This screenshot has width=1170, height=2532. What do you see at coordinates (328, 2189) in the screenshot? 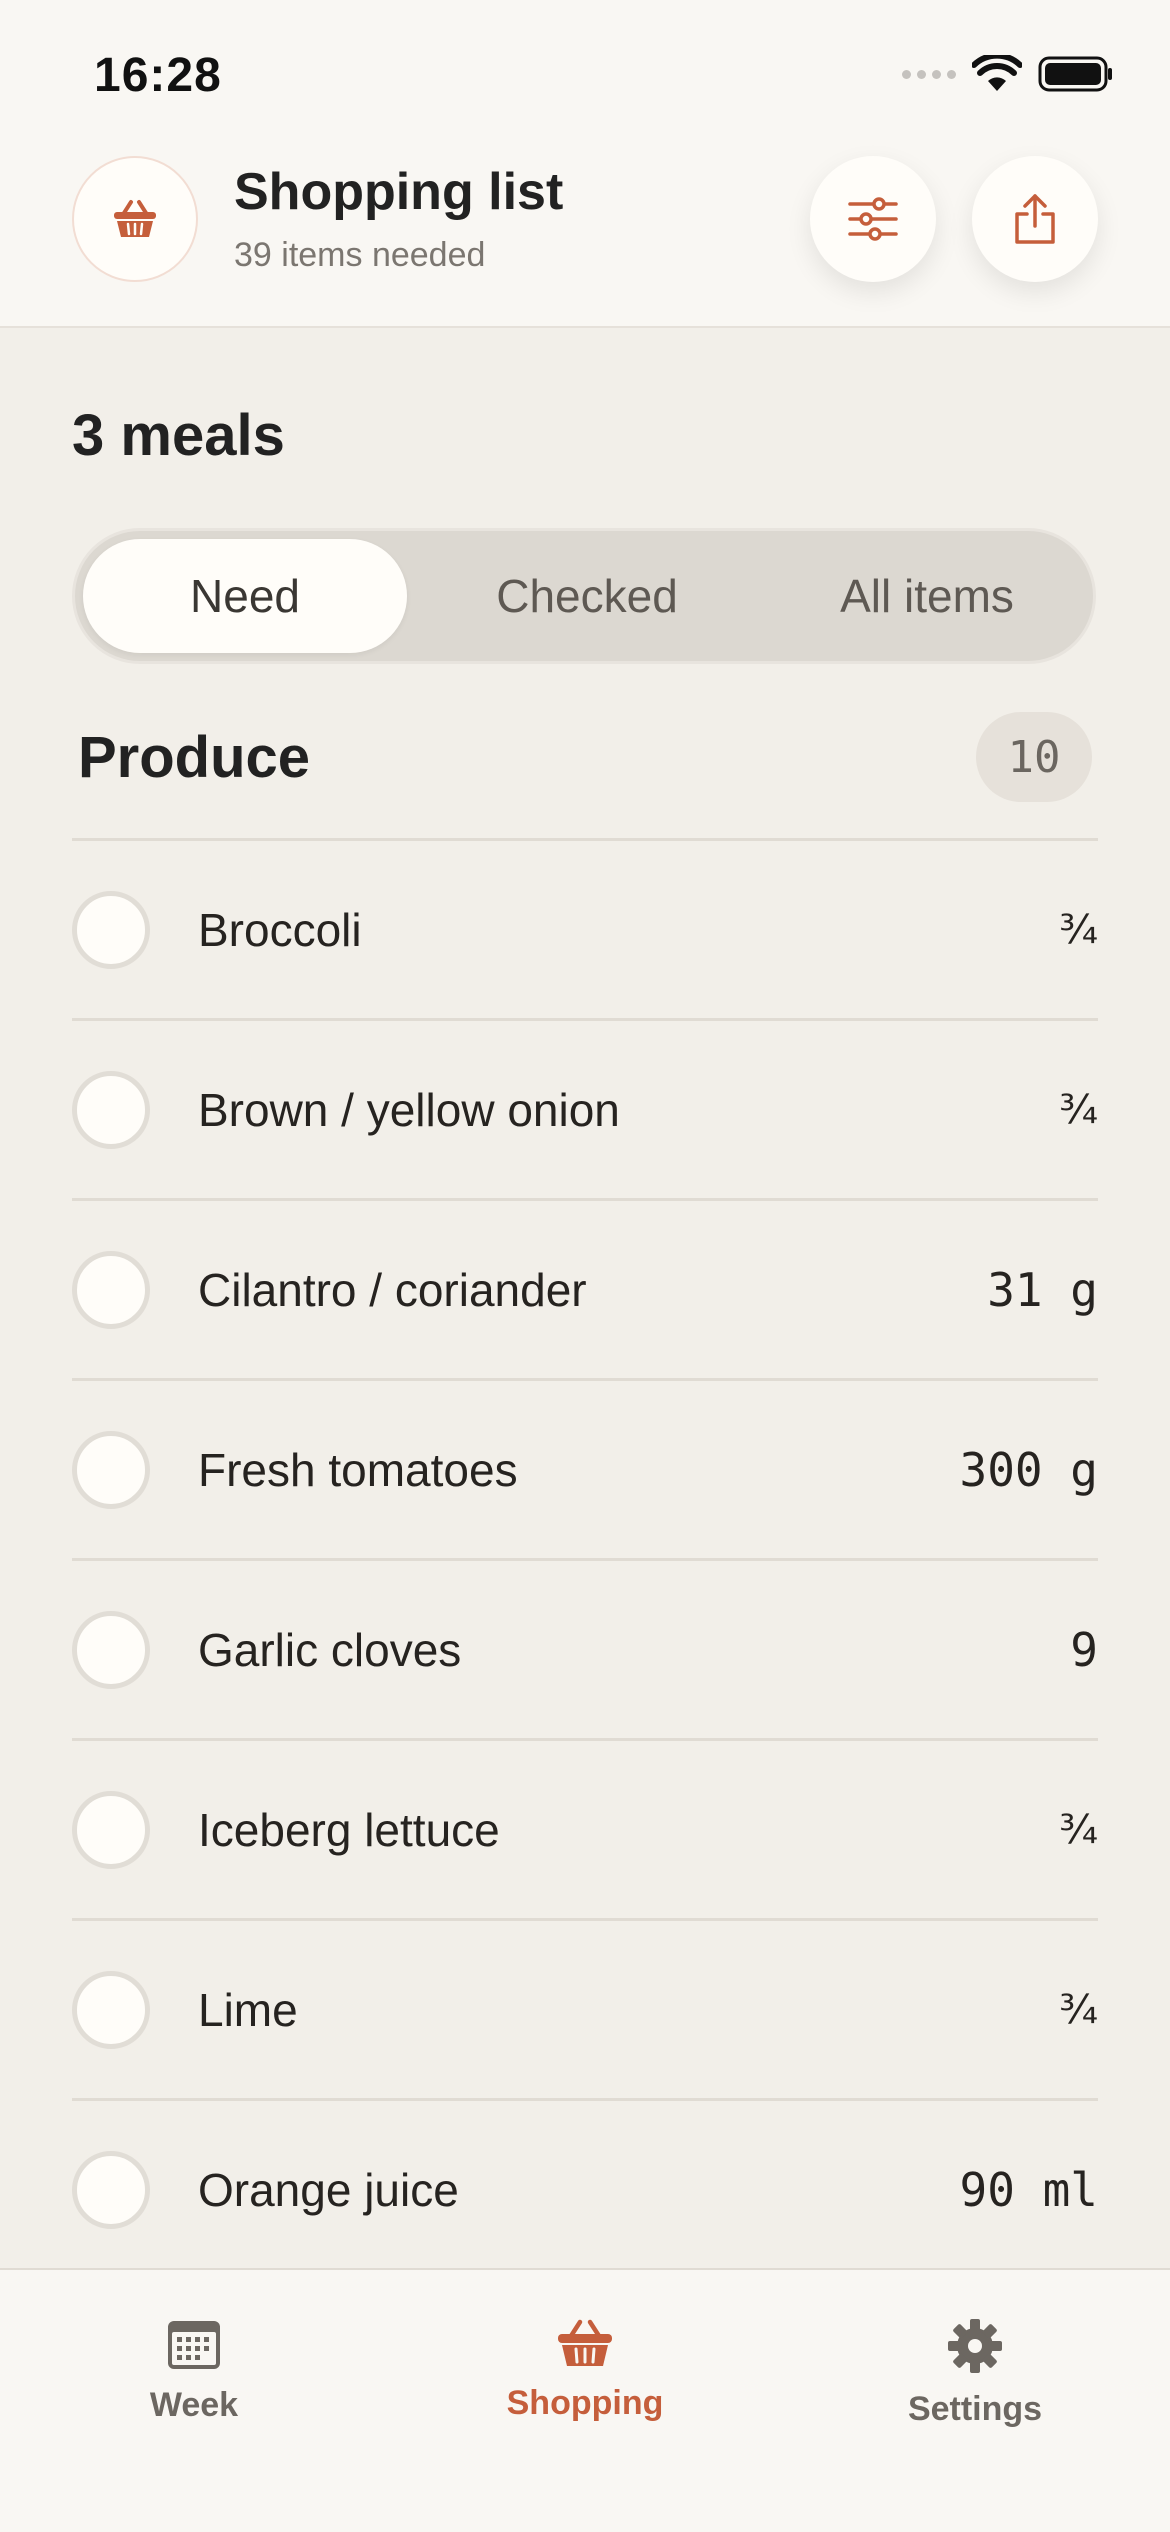
I see `item-name: Orange juice` at bounding box center [328, 2189].